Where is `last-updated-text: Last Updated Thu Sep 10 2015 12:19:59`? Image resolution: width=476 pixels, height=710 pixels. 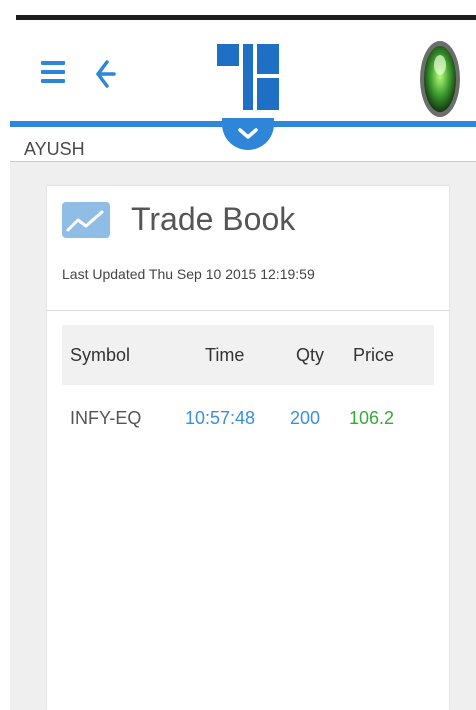 last-updated-text: Last Updated Thu Sep 10 2015 12:19:59 is located at coordinates (188, 274).